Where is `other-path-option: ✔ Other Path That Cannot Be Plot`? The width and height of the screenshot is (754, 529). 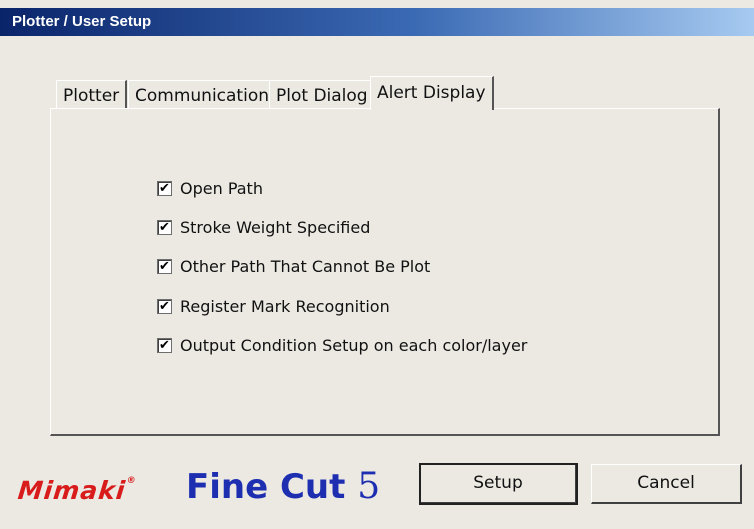 other-path-option: ✔ Other Path That Cannot Be Plot is located at coordinates (293, 266).